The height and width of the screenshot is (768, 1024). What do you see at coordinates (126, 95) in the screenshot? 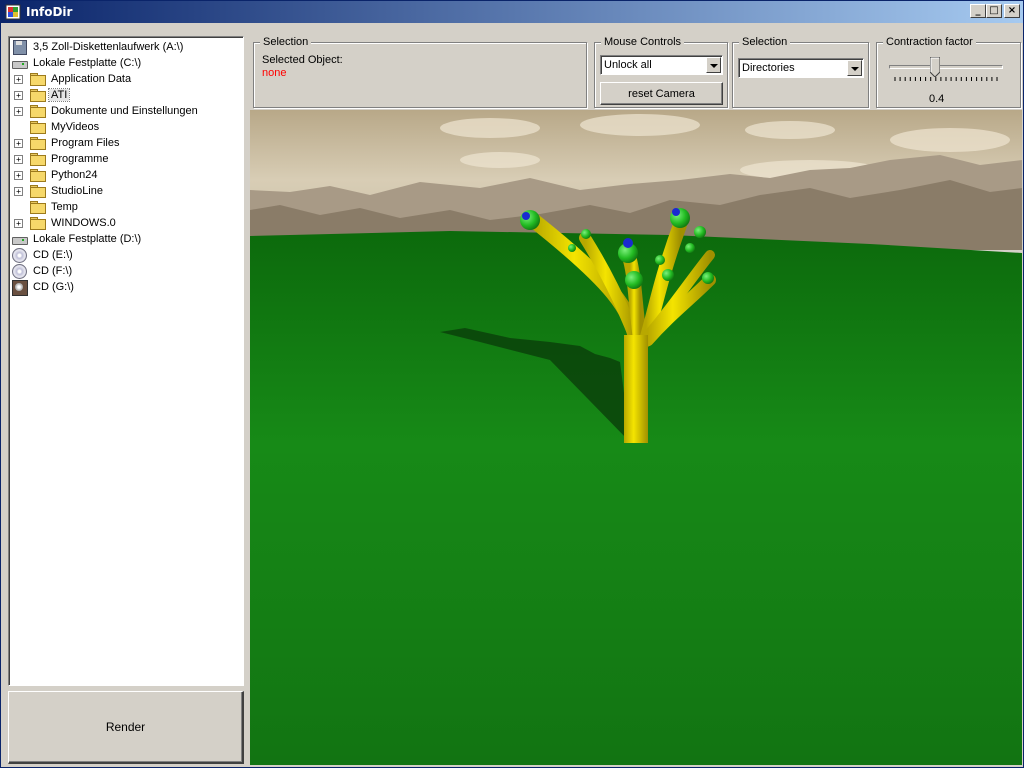
I see `tree-item: + ATI` at bounding box center [126, 95].